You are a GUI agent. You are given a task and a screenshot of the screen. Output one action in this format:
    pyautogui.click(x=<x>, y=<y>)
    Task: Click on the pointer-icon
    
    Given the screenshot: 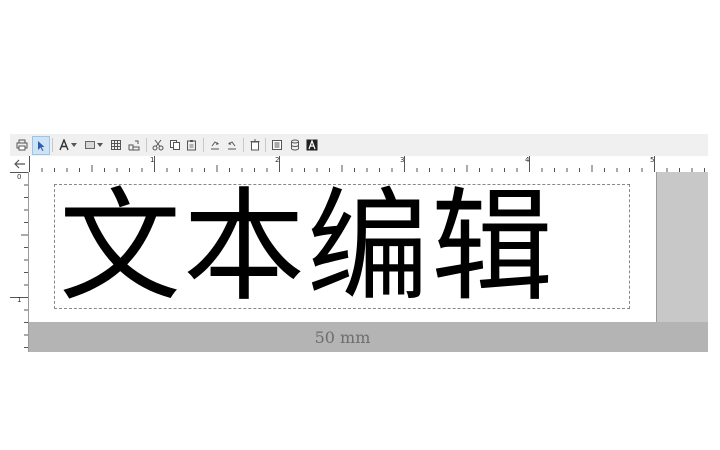 What is the action you would take?
    pyautogui.click(x=41, y=145)
    